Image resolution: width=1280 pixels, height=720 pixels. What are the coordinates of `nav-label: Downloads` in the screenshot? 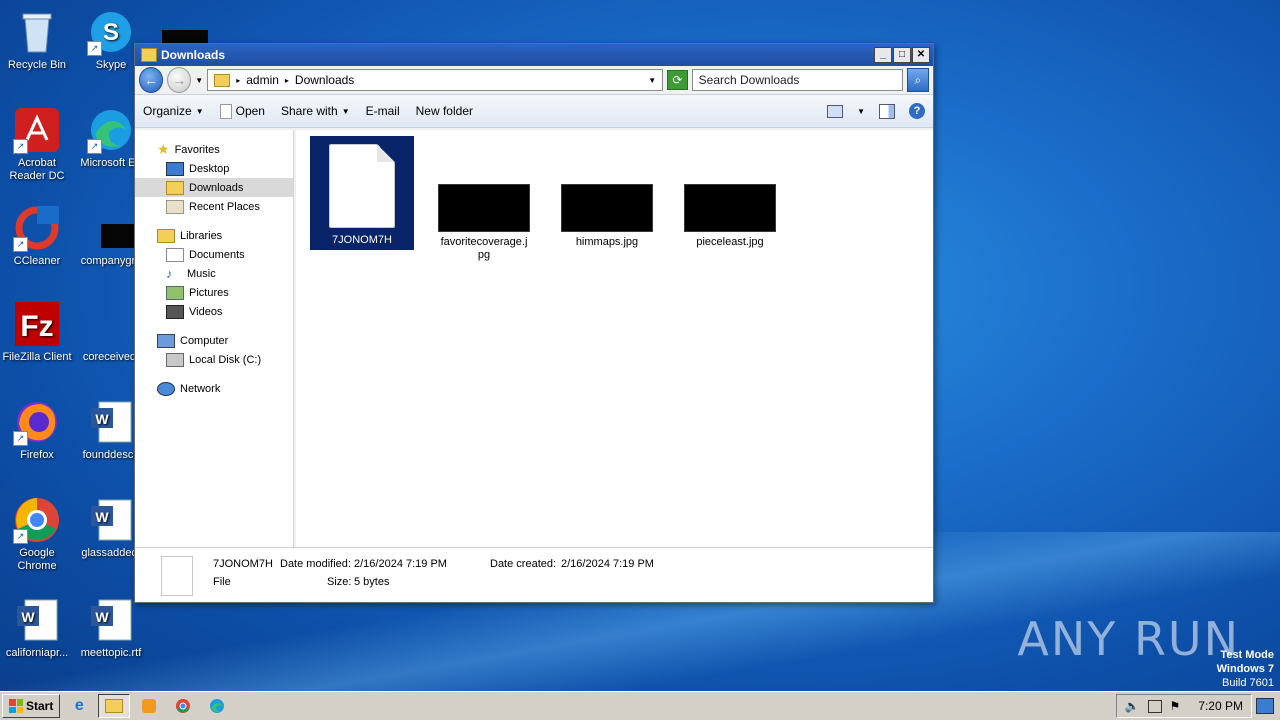 It's located at (216, 187).